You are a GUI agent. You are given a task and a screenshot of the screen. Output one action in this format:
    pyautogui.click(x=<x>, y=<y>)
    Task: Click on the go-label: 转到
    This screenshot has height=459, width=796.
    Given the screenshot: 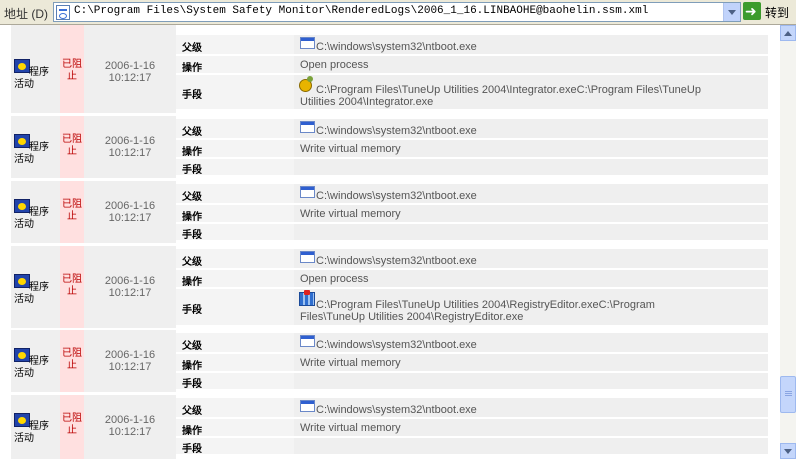 What is the action you would take?
    pyautogui.click(x=777, y=13)
    